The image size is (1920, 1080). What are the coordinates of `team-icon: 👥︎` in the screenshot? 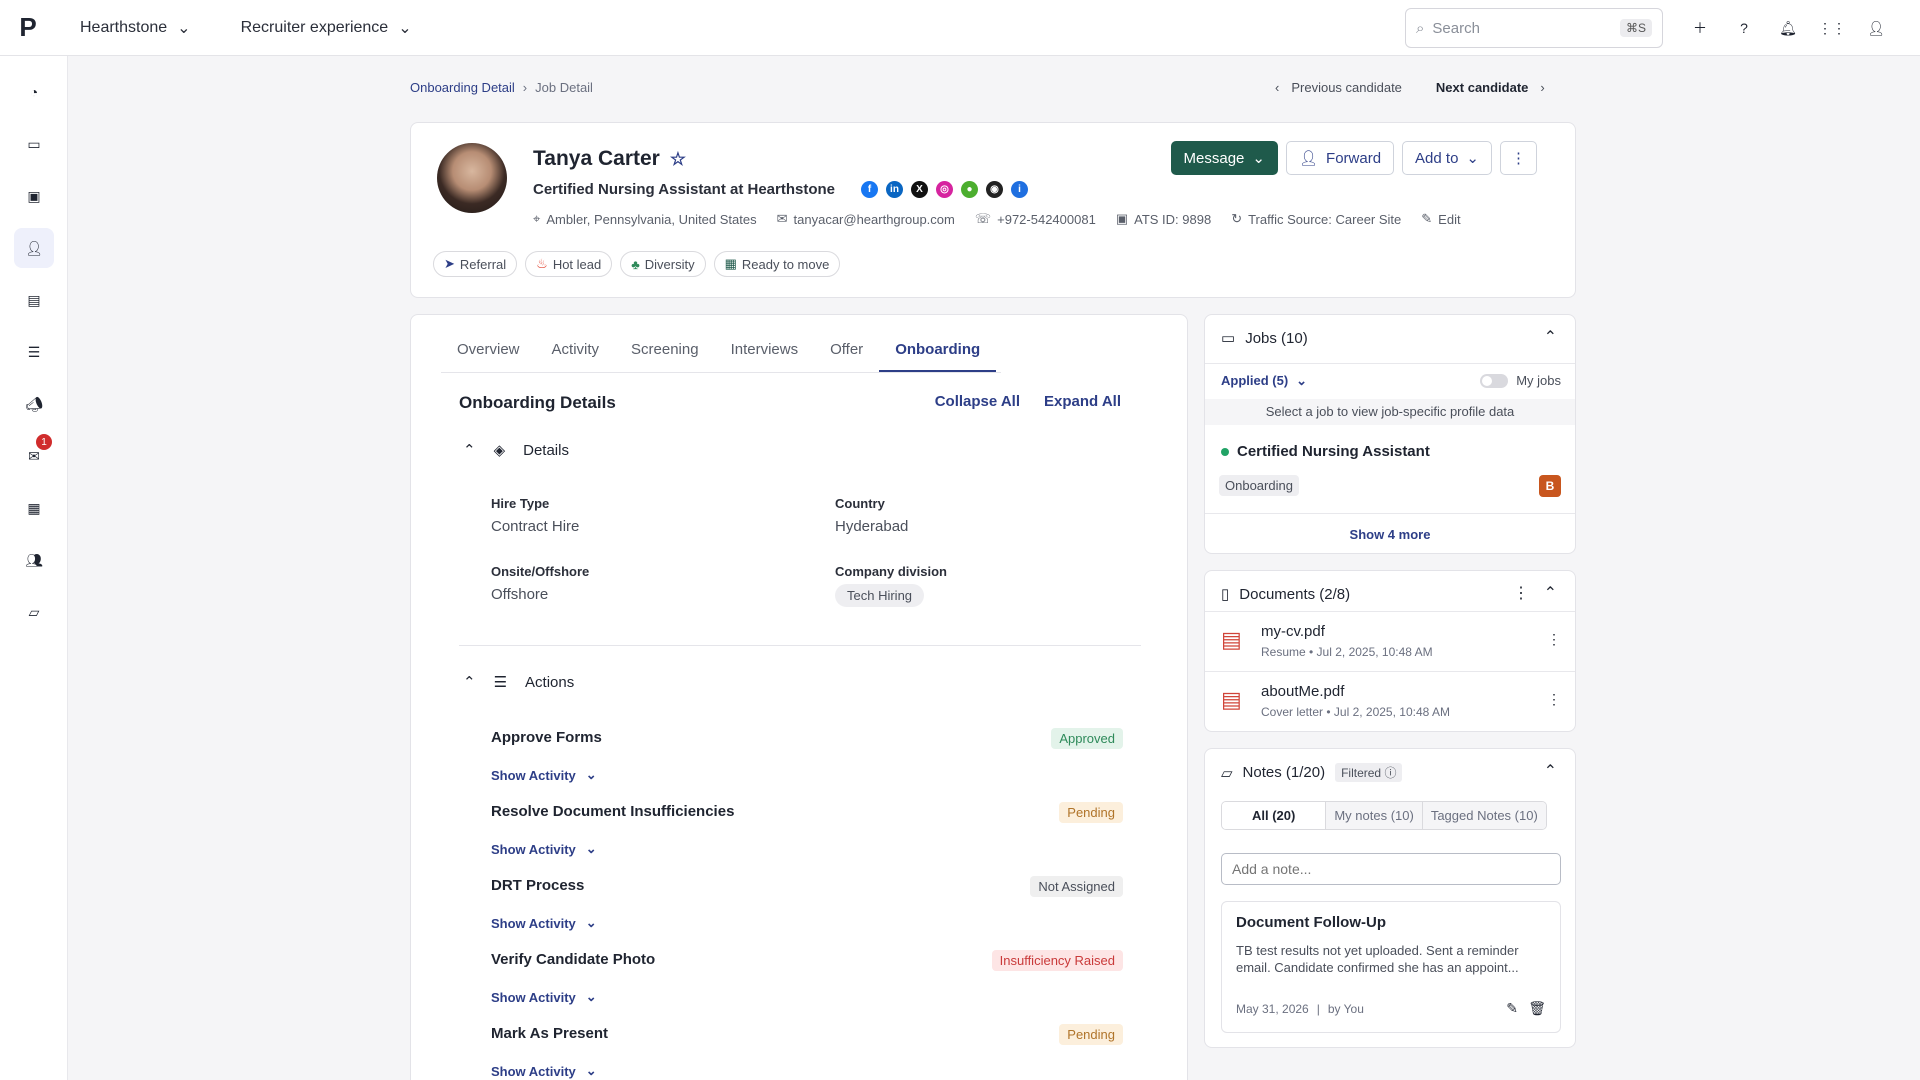 It's located at (34, 560).